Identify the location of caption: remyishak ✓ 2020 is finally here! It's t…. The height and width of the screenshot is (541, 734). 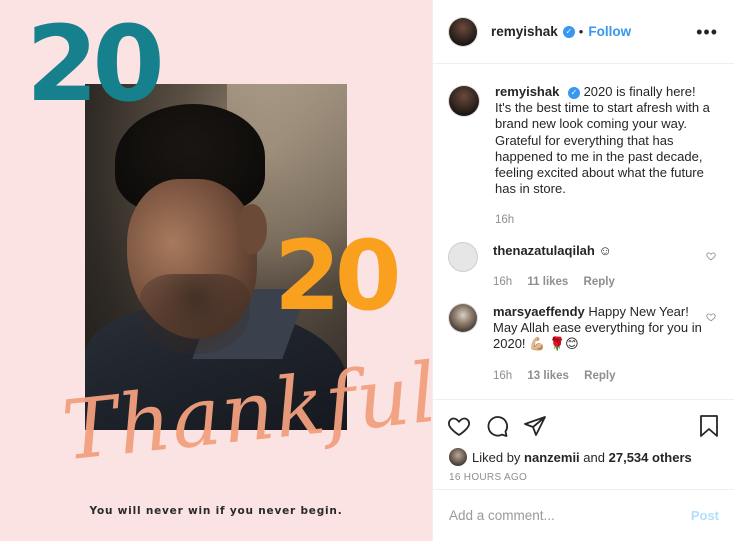
(583, 156).